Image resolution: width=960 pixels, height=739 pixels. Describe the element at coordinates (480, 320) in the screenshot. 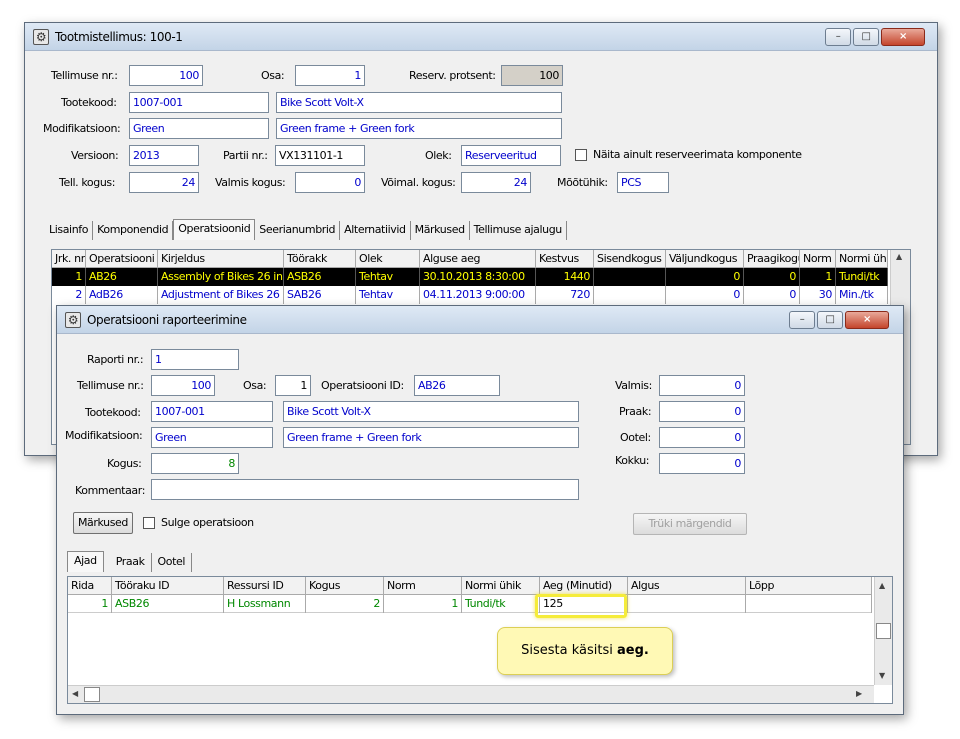

I see `title-bar: ⚙ Operatsiooni raporteerimine – □ ×` at that location.